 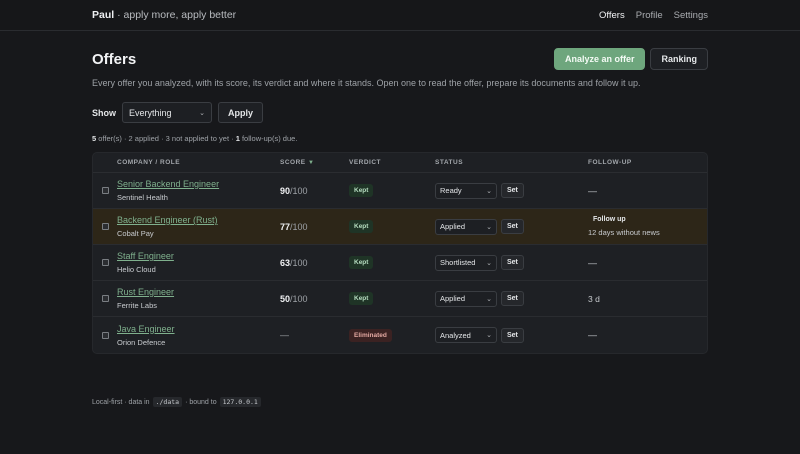 I want to click on company-name: Cobalt Pay, so click(x=135, y=233).